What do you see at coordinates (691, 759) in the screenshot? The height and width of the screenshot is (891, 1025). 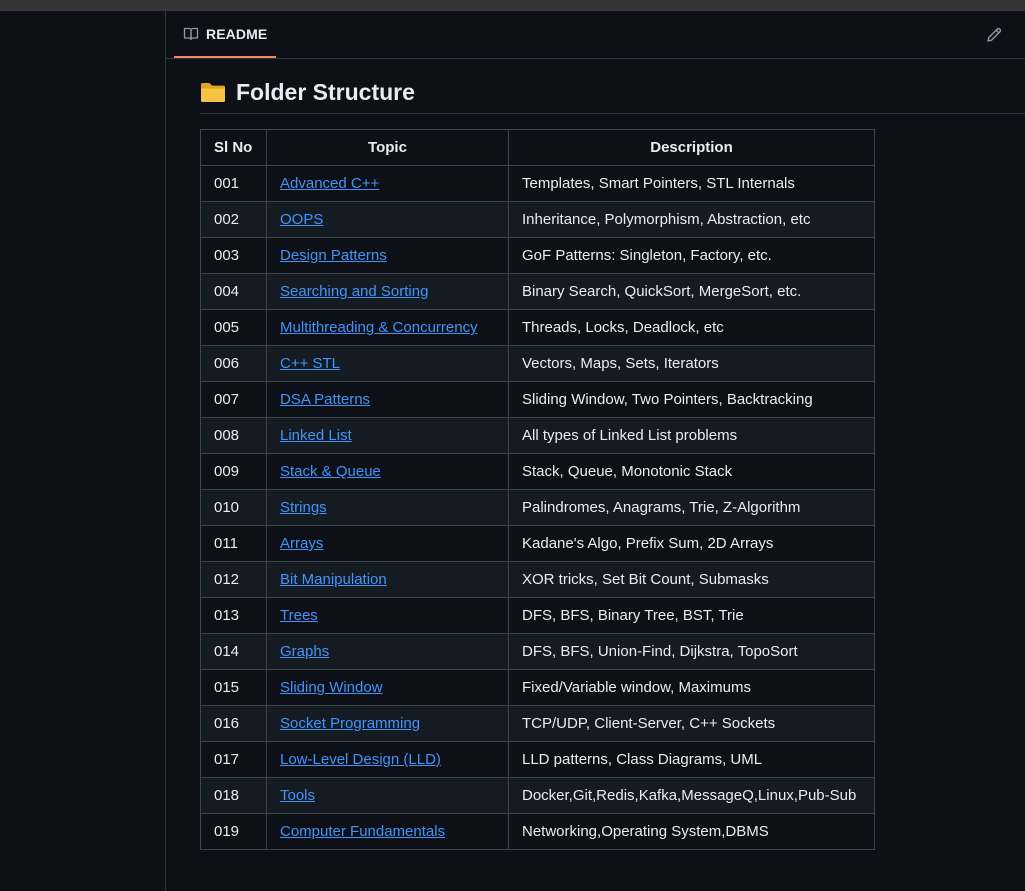 I see `cell-description: LLD patterns, Class Diagrams, UML` at bounding box center [691, 759].